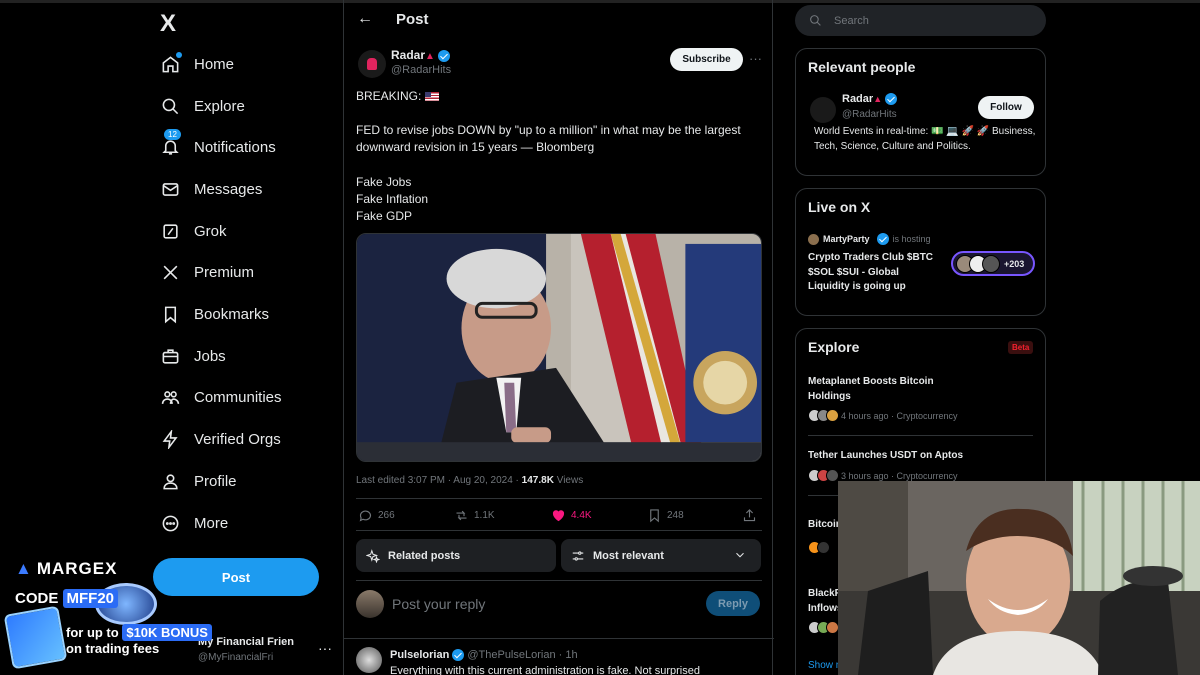 The image size is (1200, 675). Describe the element at coordinates (862, 67) in the screenshot. I see `relevant-people-title: Relevant people` at that location.